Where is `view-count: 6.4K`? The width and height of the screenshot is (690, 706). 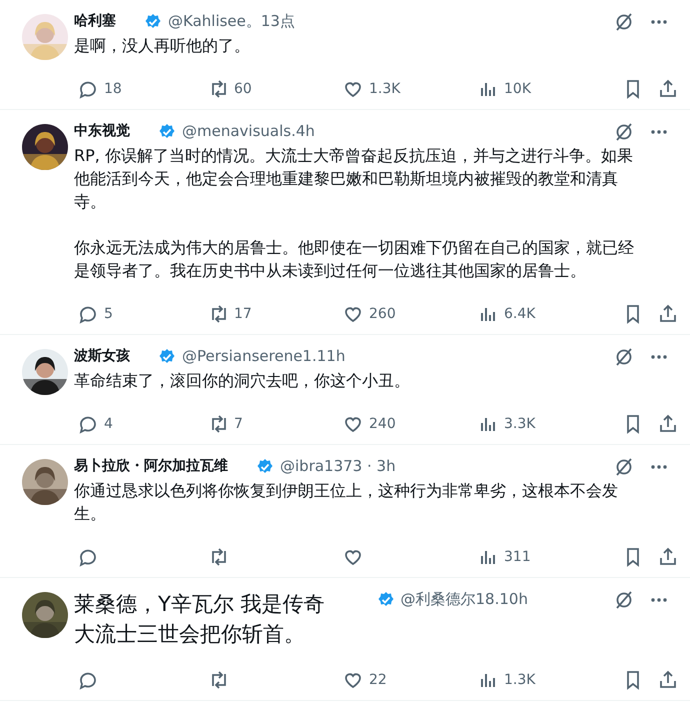
view-count: 6.4K is located at coordinates (520, 314).